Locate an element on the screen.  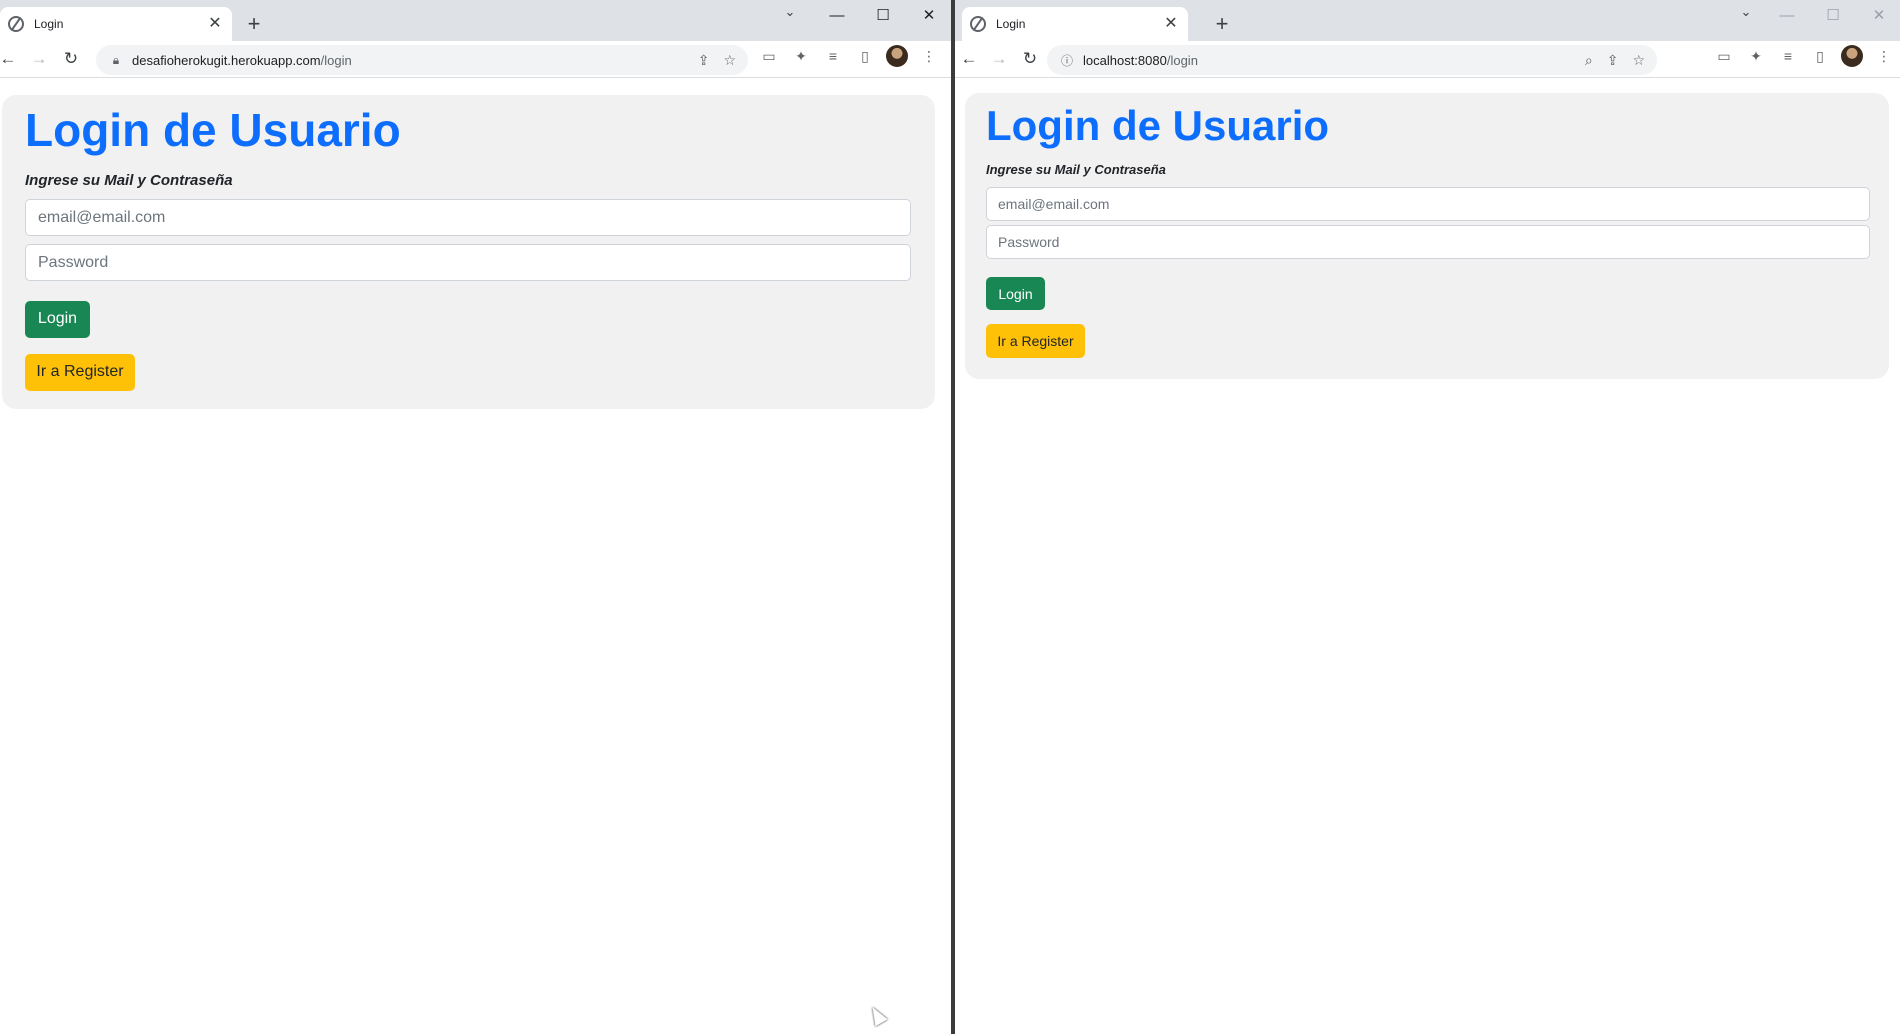
address-bar: ⓘ localhost:8080/login ⌕ ⇪ ☆ is located at coordinates (1352, 60).